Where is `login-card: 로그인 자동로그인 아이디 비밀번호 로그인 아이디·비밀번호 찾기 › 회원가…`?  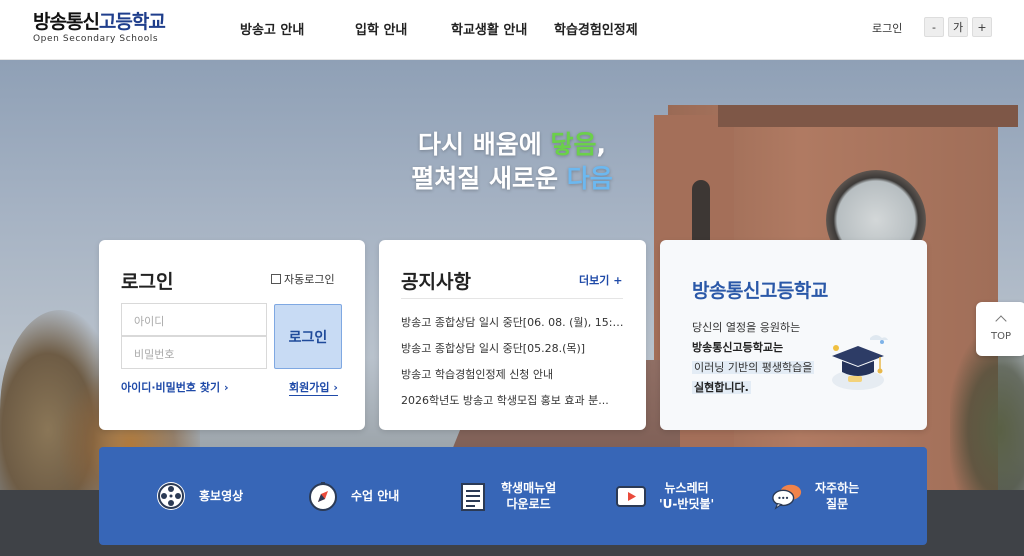 login-card: 로그인 자동로그인 아이디 비밀번호 로그인 아이디·비밀번호 찾기 › 회원가… is located at coordinates (232, 335).